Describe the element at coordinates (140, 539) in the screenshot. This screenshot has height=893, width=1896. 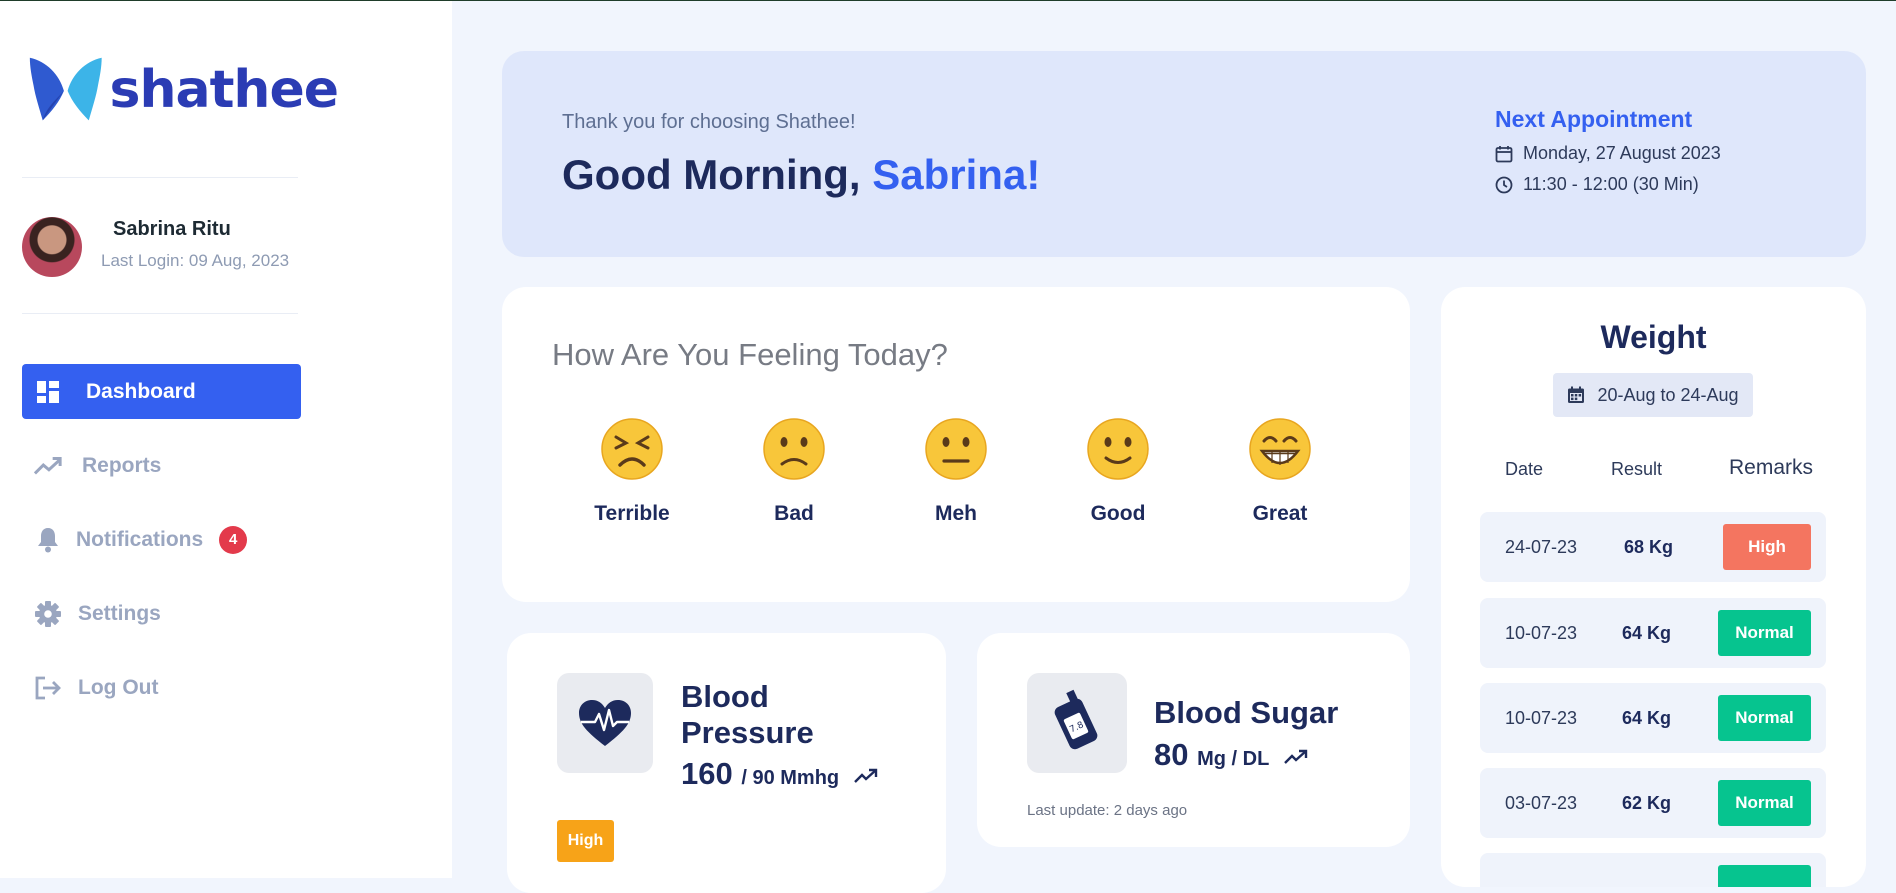
I see `sidebar-item-label: Notifications` at that location.